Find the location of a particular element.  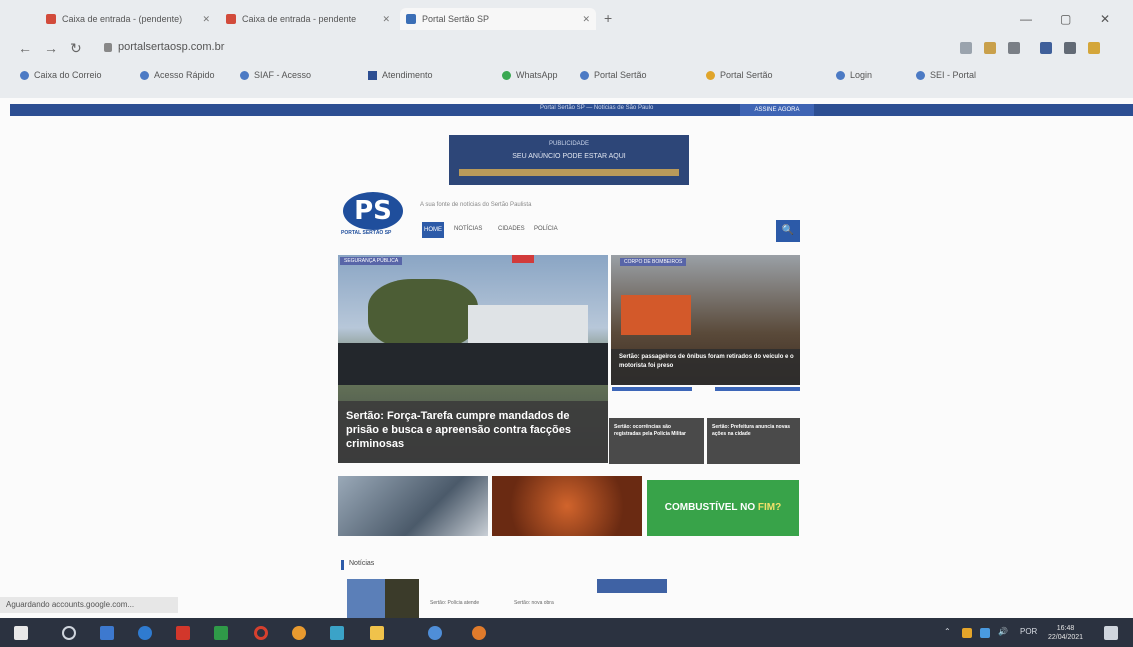

extensions-puzzle-icon is located at coordinates (1070, 48).